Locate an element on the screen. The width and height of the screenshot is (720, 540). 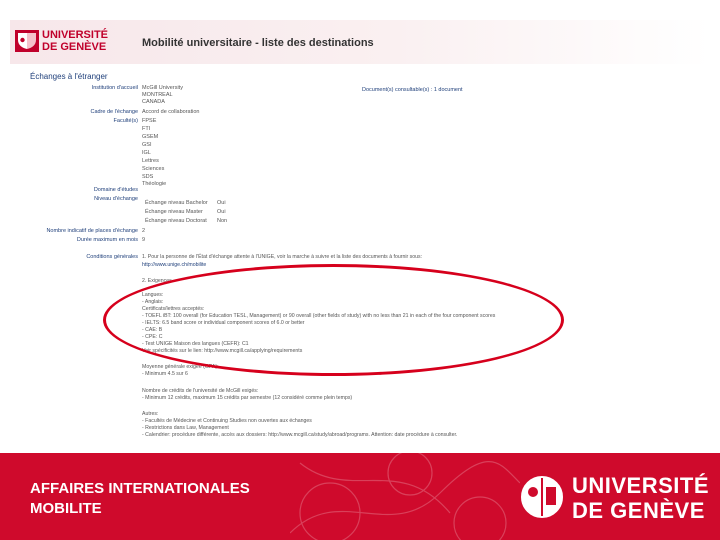
level-row-label: Échange niveau Master is located at coordinates (174, 212).